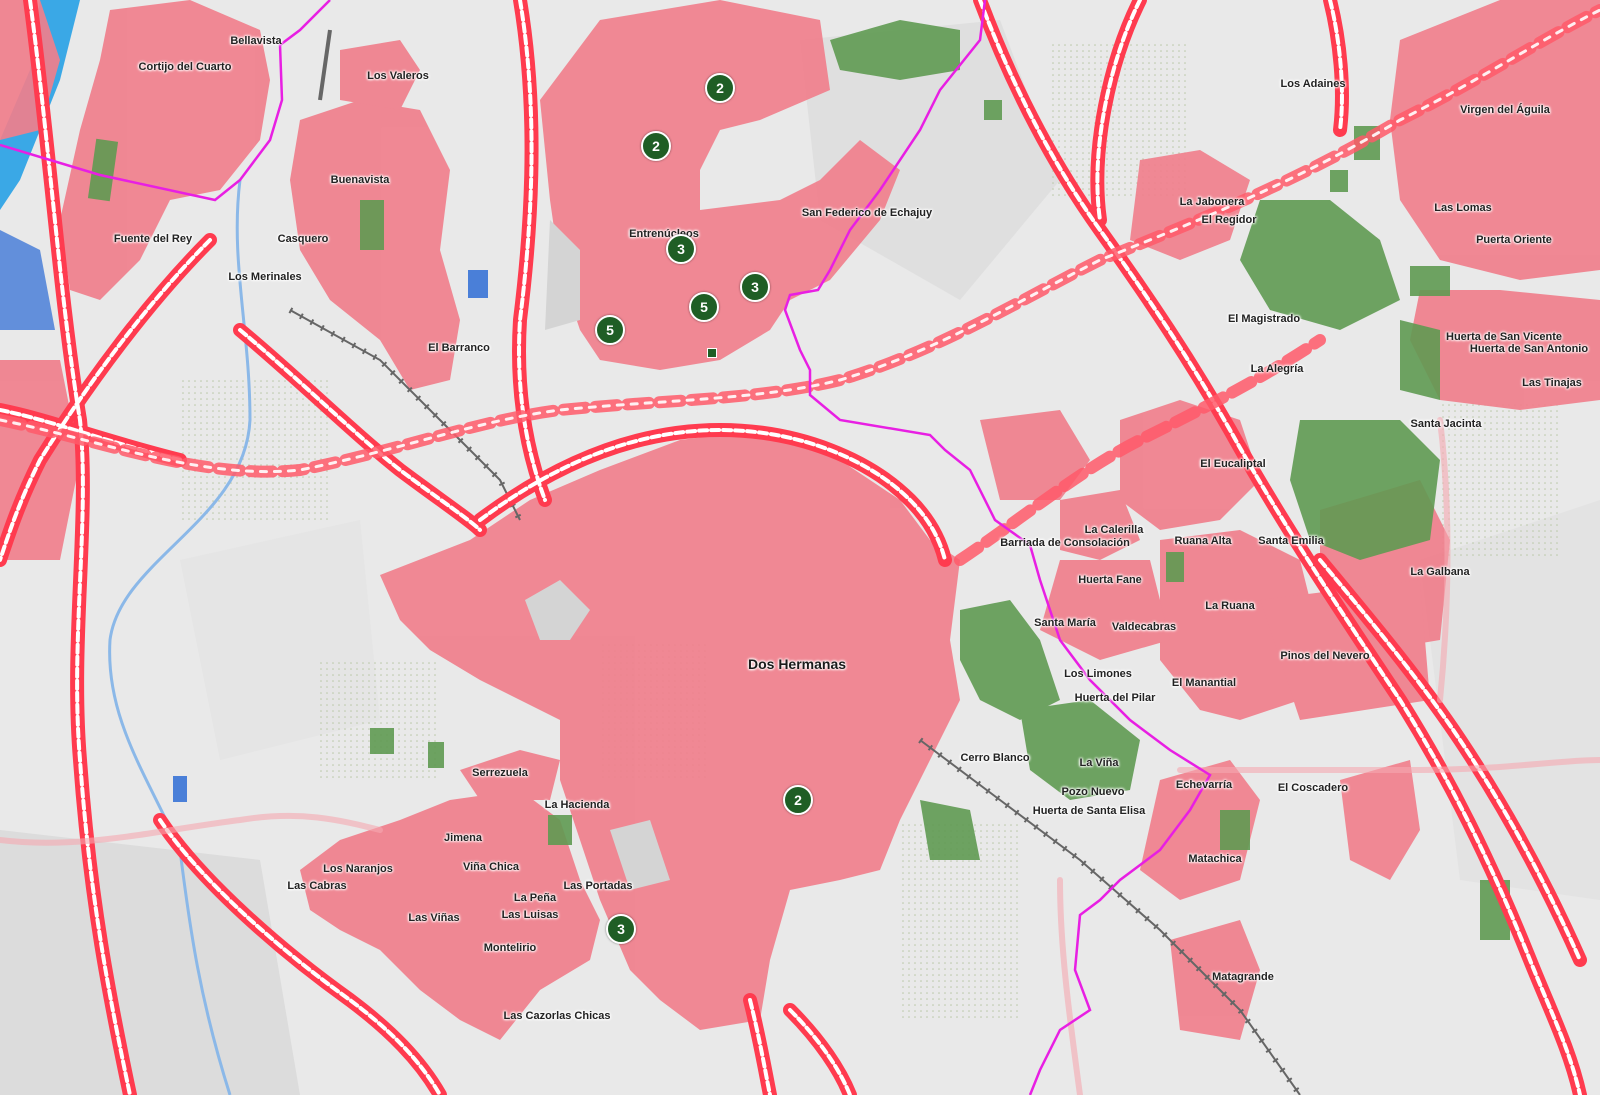  Describe the element at coordinates (500, 773) in the screenshot. I see `place-label: Serrezuela` at that location.